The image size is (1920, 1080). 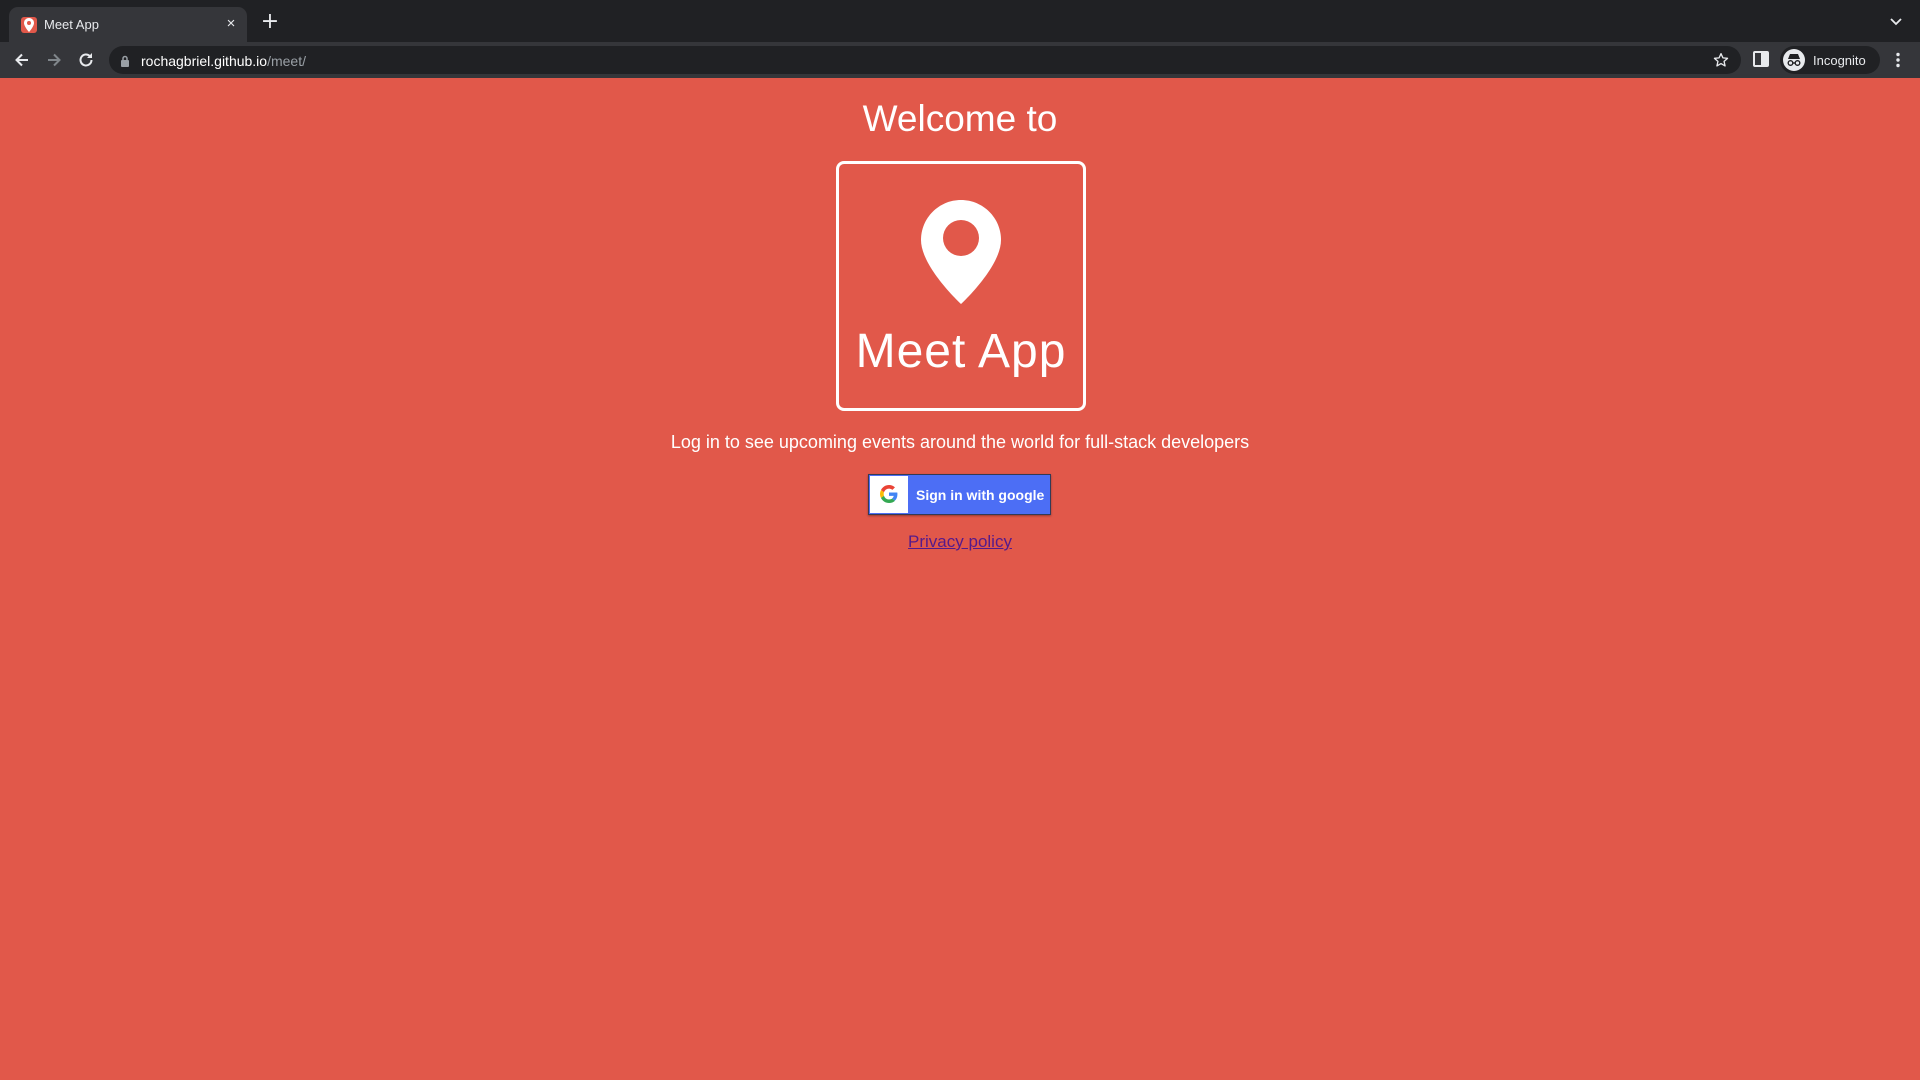 I want to click on browser-tab: Meet App ×, so click(x=128, y=24).